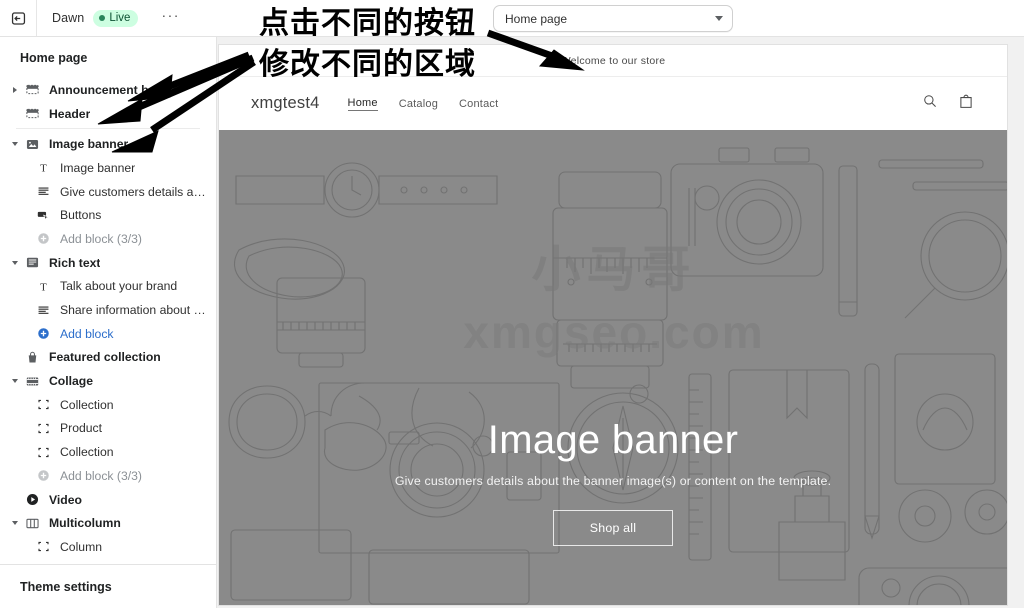 The height and width of the screenshot is (608, 1024). I want to click on block-label: Add block, so click(87, 333).